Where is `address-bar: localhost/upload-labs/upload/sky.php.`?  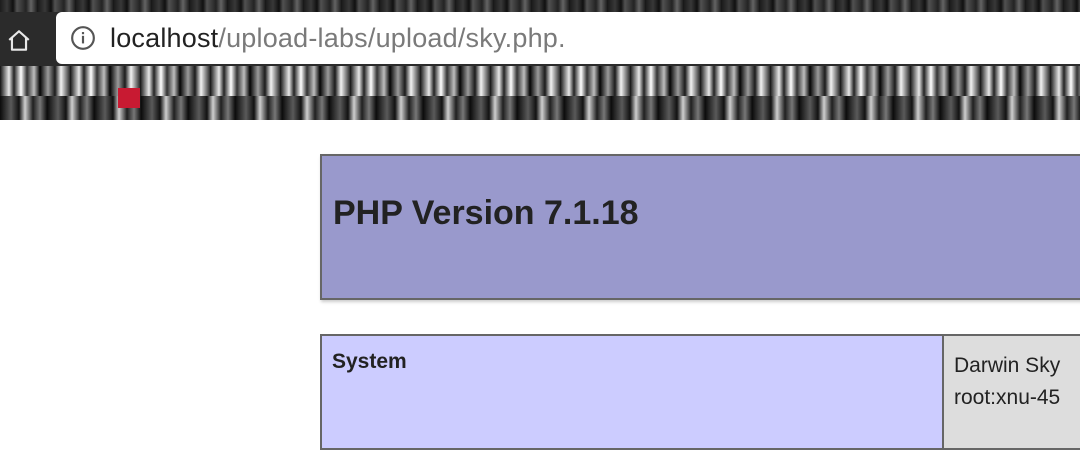 address-bar: localhost/upload-labs/upload/sky.php. is located at coordinates (568, 38).